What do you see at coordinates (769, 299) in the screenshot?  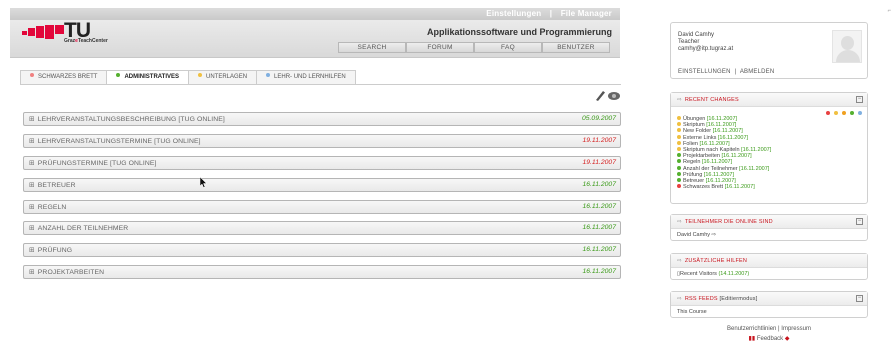 I see `panel-header: ⇨ RSS FEEDS [Editiermodus] −` at bounding box center [769, 299].